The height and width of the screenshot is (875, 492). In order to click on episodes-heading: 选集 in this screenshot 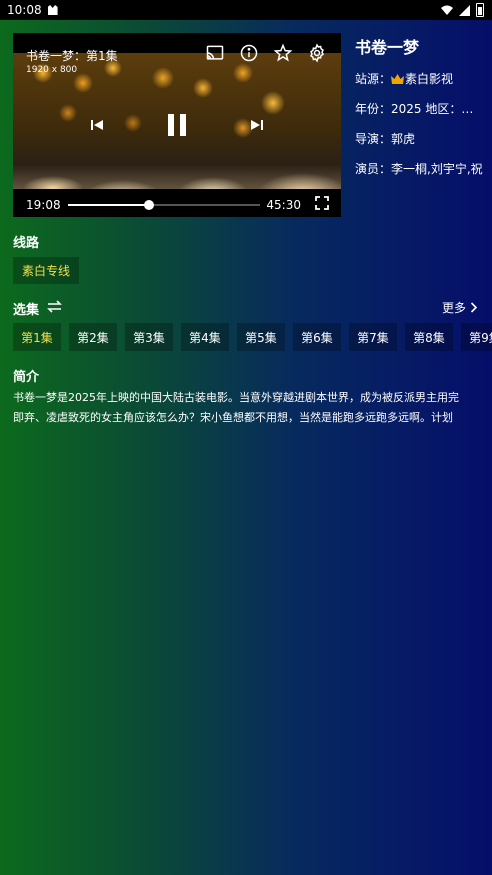, I will do `click(26, 310)`.